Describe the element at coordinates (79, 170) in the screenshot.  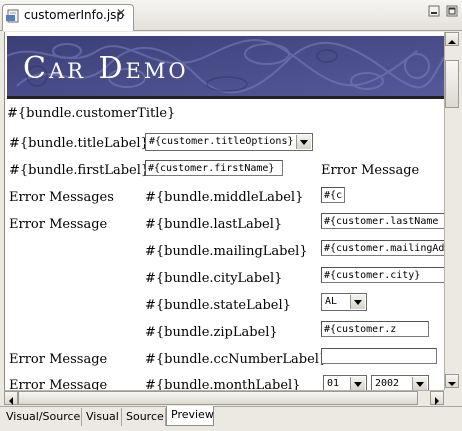
I see `first-label: #{bundle.firstLabel}` at that location.